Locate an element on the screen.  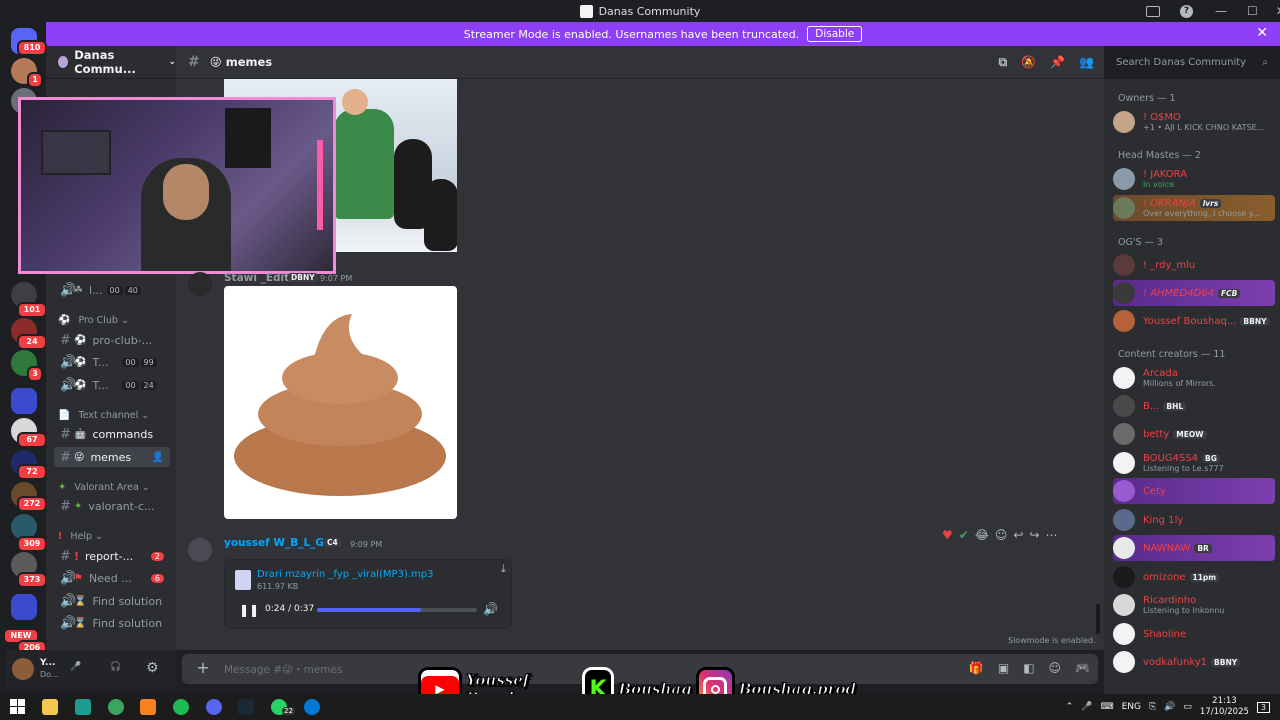
user-avatar is located at coordinates (23, 669).